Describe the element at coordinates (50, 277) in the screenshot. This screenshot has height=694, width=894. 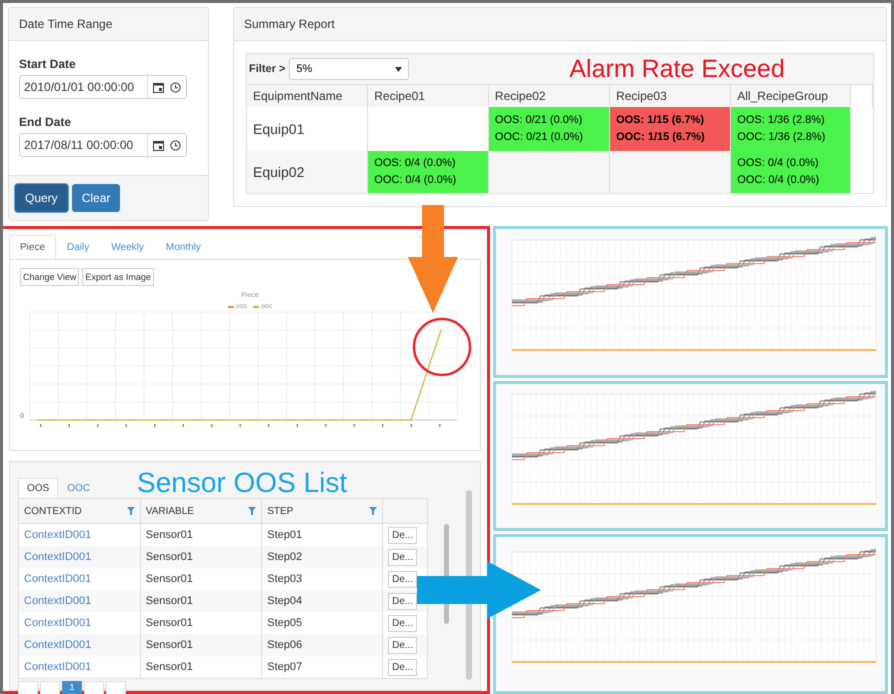
I see `change-view-button: Change View` at that location.